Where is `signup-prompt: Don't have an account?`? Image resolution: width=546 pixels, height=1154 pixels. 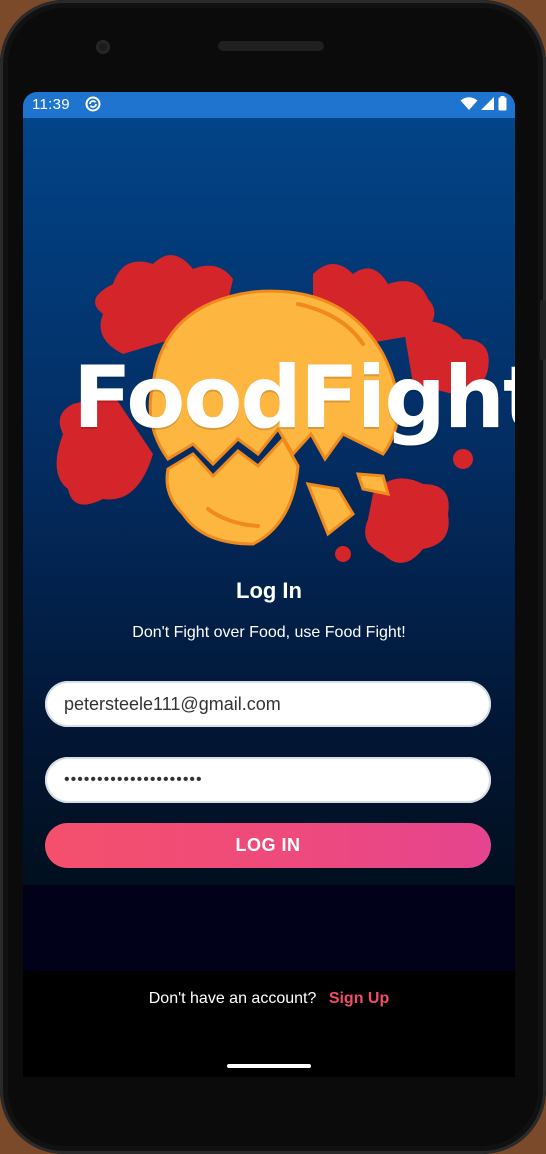
signup-prompt: Don't have an account? is located at coordinates (232, 998).